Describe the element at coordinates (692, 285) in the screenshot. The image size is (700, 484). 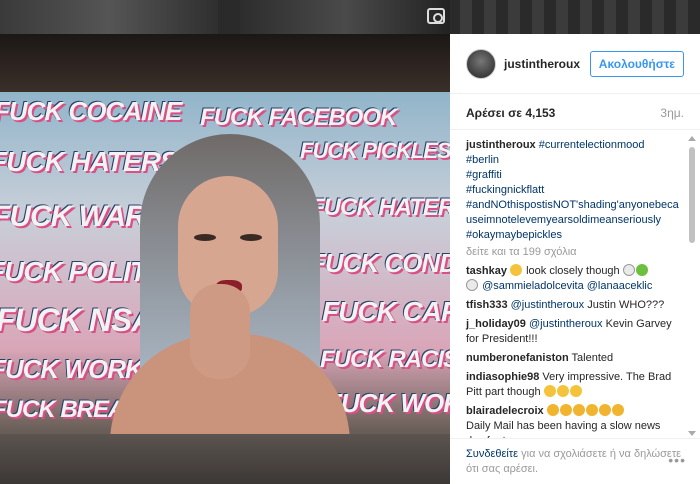
I see `comments-scrollbar` at that location.